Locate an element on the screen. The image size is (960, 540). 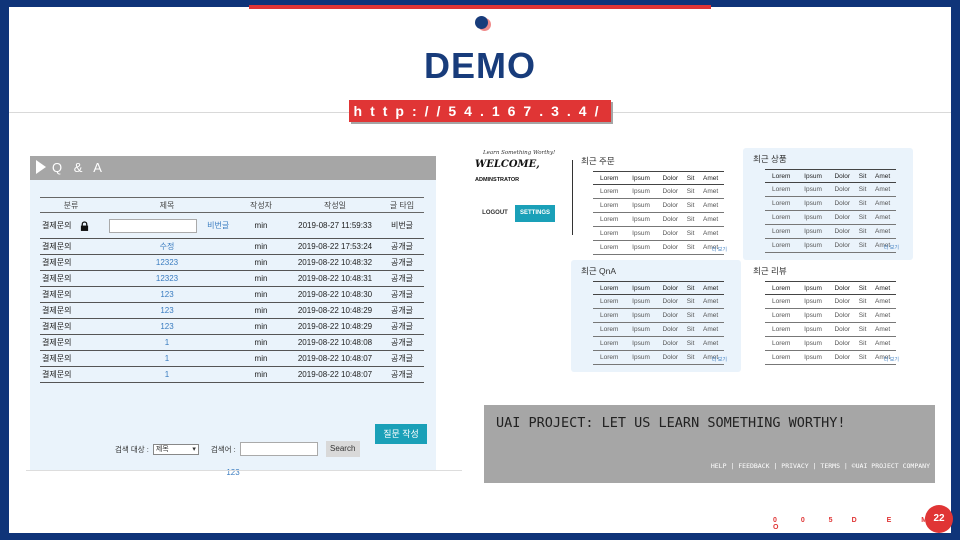
row-title-link: 수정 is located at coordinates (167, 246).